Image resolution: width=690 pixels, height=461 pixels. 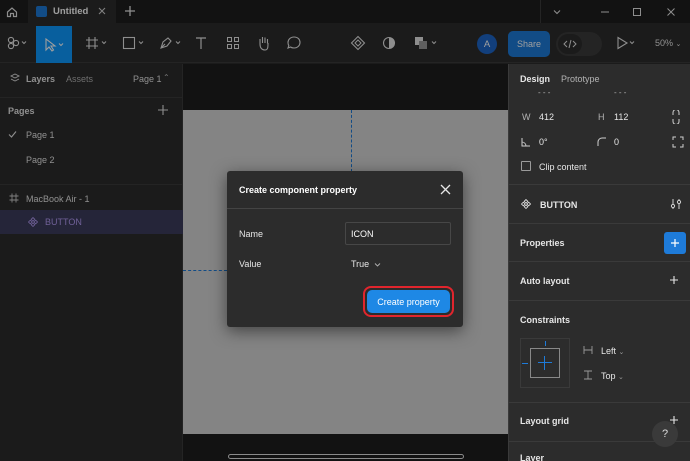 What do you see at coordinates (601, 117) in the screenshot?
I see `h-label: H` at bounding box center [601, 117].